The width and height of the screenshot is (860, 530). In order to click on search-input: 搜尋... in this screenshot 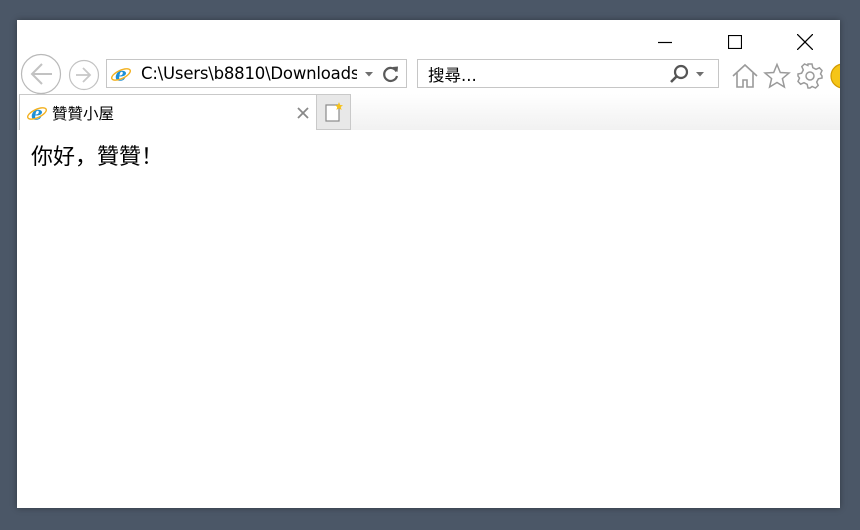, I will do `click(548, 74)`.